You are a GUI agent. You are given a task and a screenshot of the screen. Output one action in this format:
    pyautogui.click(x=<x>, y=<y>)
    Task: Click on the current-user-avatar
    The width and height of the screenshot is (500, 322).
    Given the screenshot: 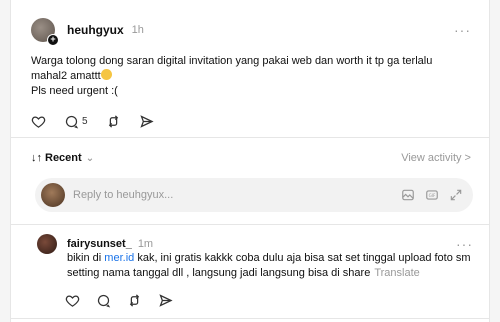 What is the action you would take?
    pyautogui.click(x=53, y=195)
    